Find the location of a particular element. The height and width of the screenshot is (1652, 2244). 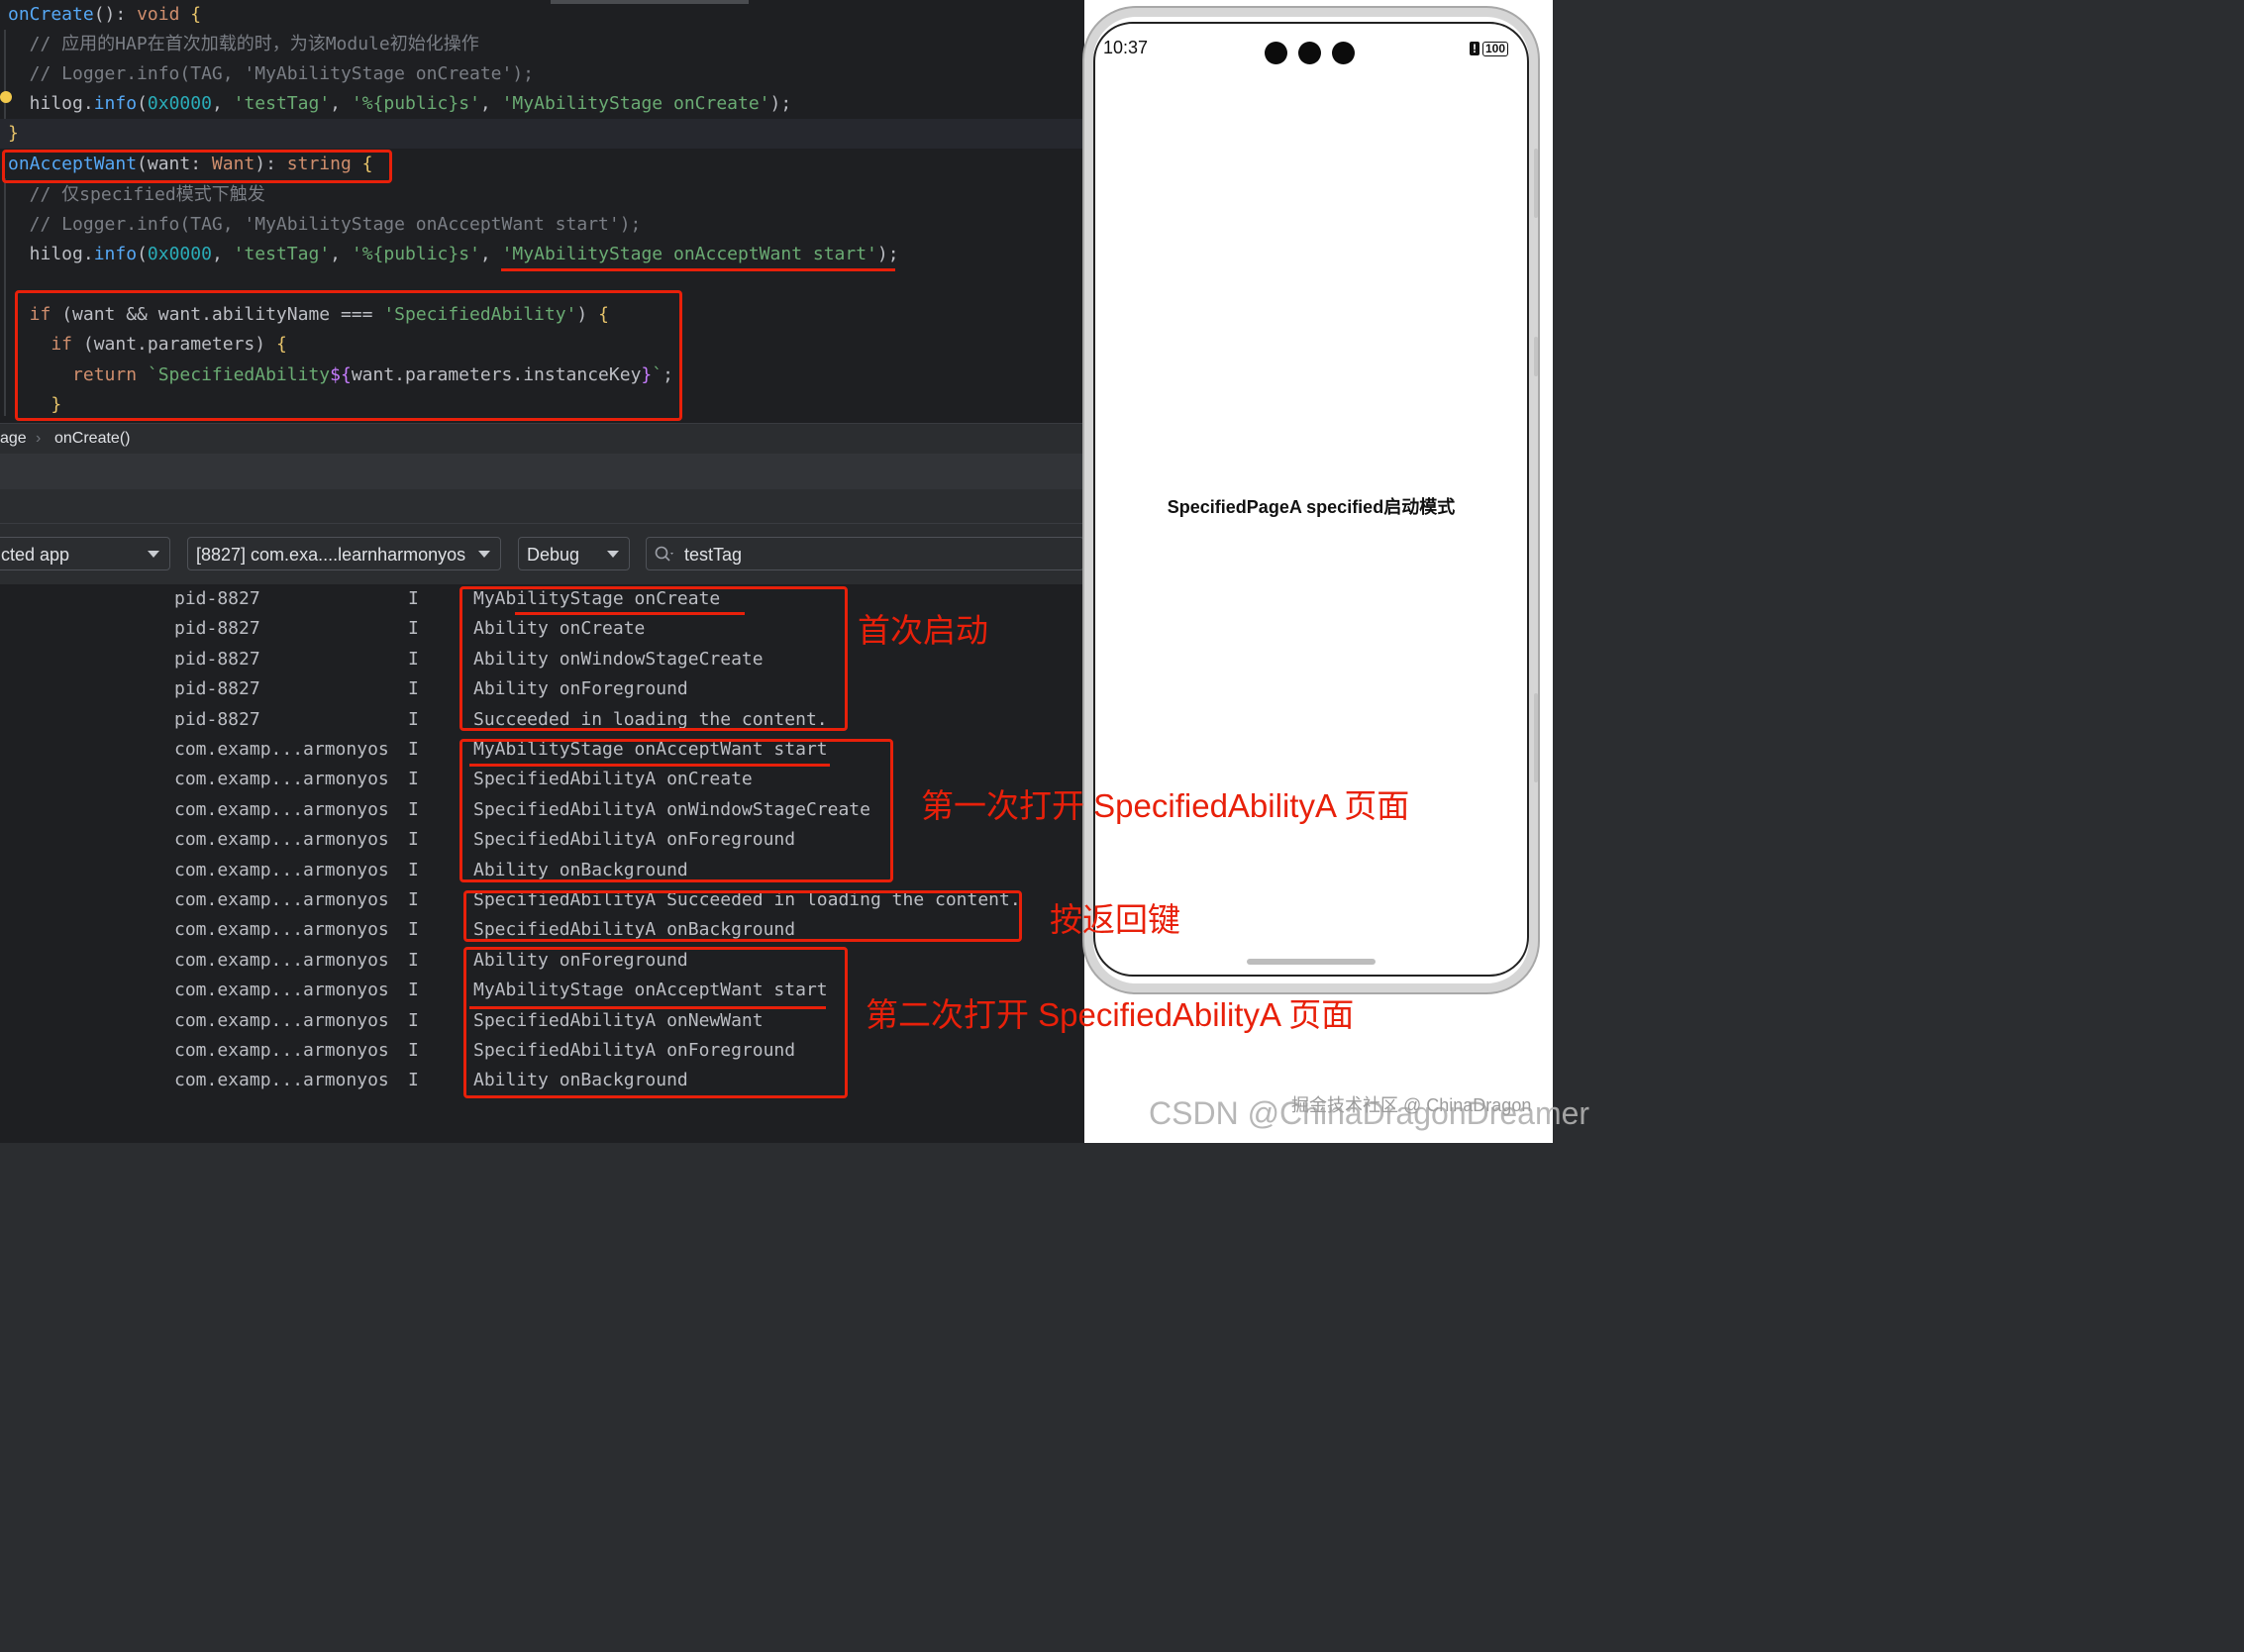

annotation-first-launch: 首次启动 is located at coordinates (923, 631).